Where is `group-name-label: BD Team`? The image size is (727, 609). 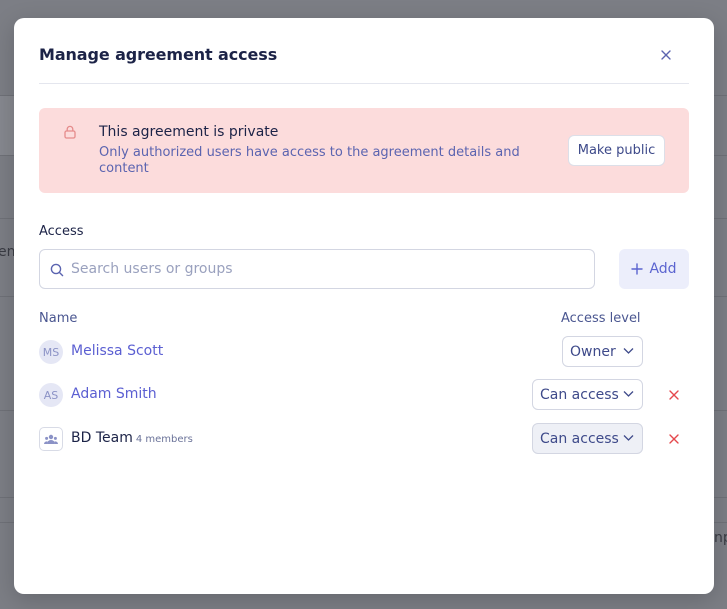
group-name-label: BD Team is located at coordinates (102, 438).